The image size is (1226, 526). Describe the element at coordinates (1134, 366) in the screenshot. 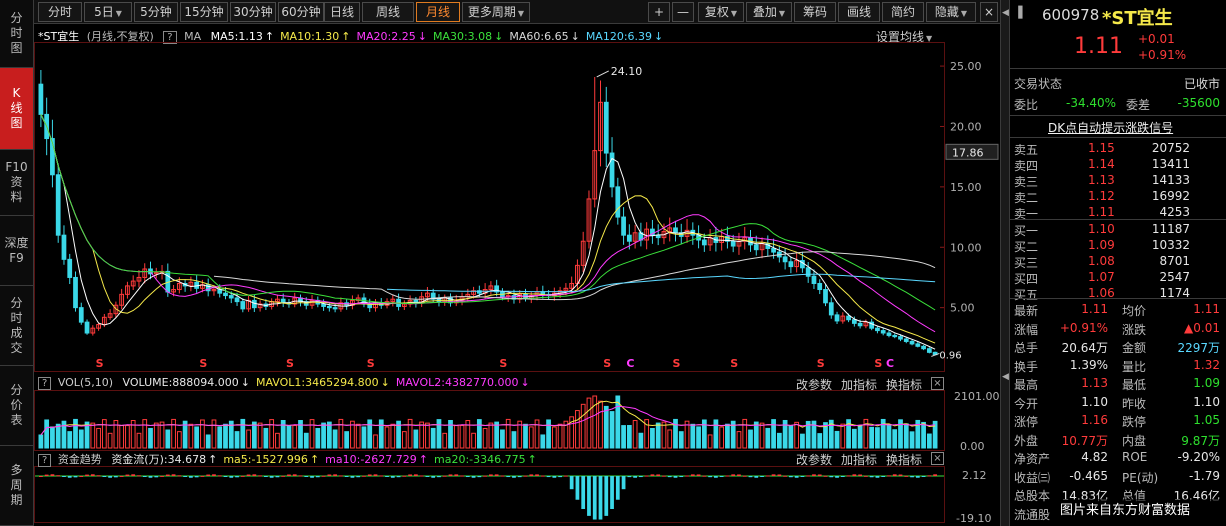

I see `stat-label: 量比` at that location.